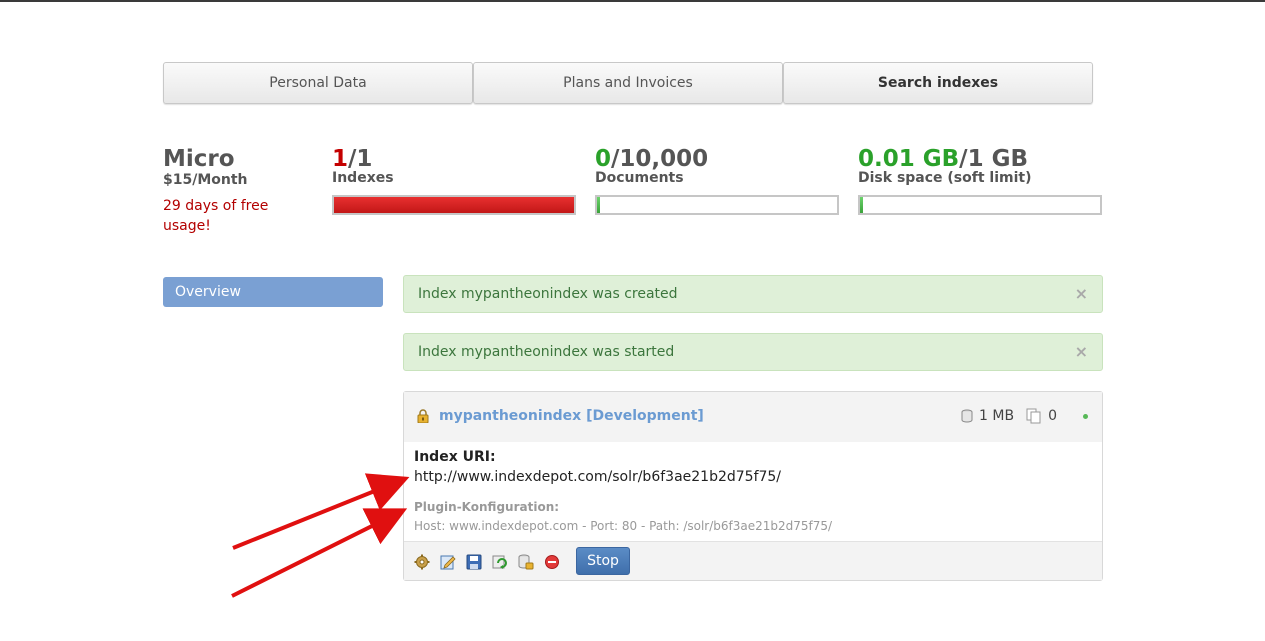 The height and width of the screenshot is (641, 1265). Describe the element at coordinates (552, 562) in the screenshot. I see `delete-icon` at that location.